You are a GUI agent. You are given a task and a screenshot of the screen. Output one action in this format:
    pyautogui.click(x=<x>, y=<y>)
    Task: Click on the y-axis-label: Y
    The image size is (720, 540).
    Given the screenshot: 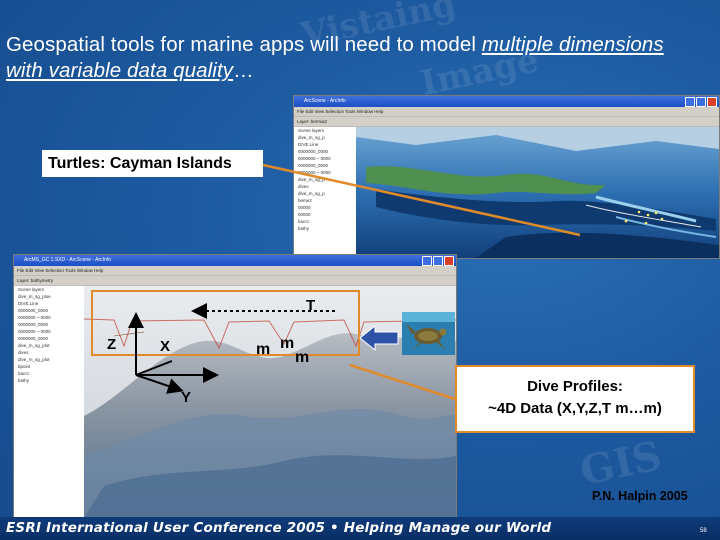 What is the action you would take?
    pyautogui.click(x=186, y=397)
    